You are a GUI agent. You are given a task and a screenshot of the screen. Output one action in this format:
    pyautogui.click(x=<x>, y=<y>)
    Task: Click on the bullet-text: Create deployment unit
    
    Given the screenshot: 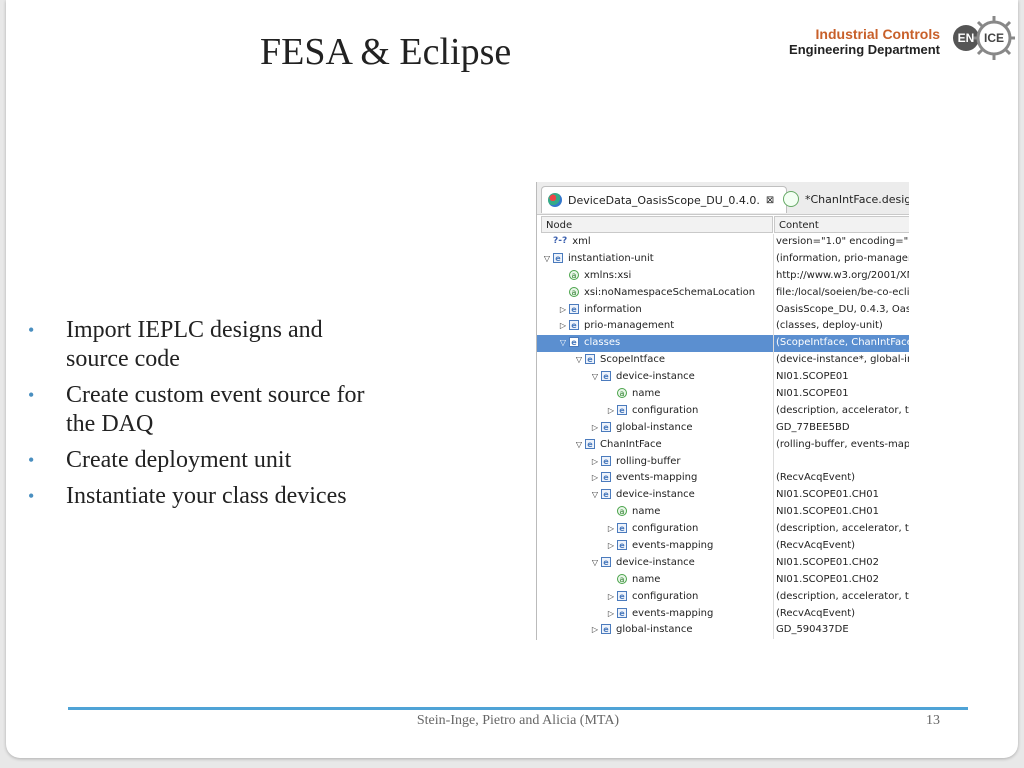 What is the action you would take?
    pyautogui.click(x=179, y=460)
    